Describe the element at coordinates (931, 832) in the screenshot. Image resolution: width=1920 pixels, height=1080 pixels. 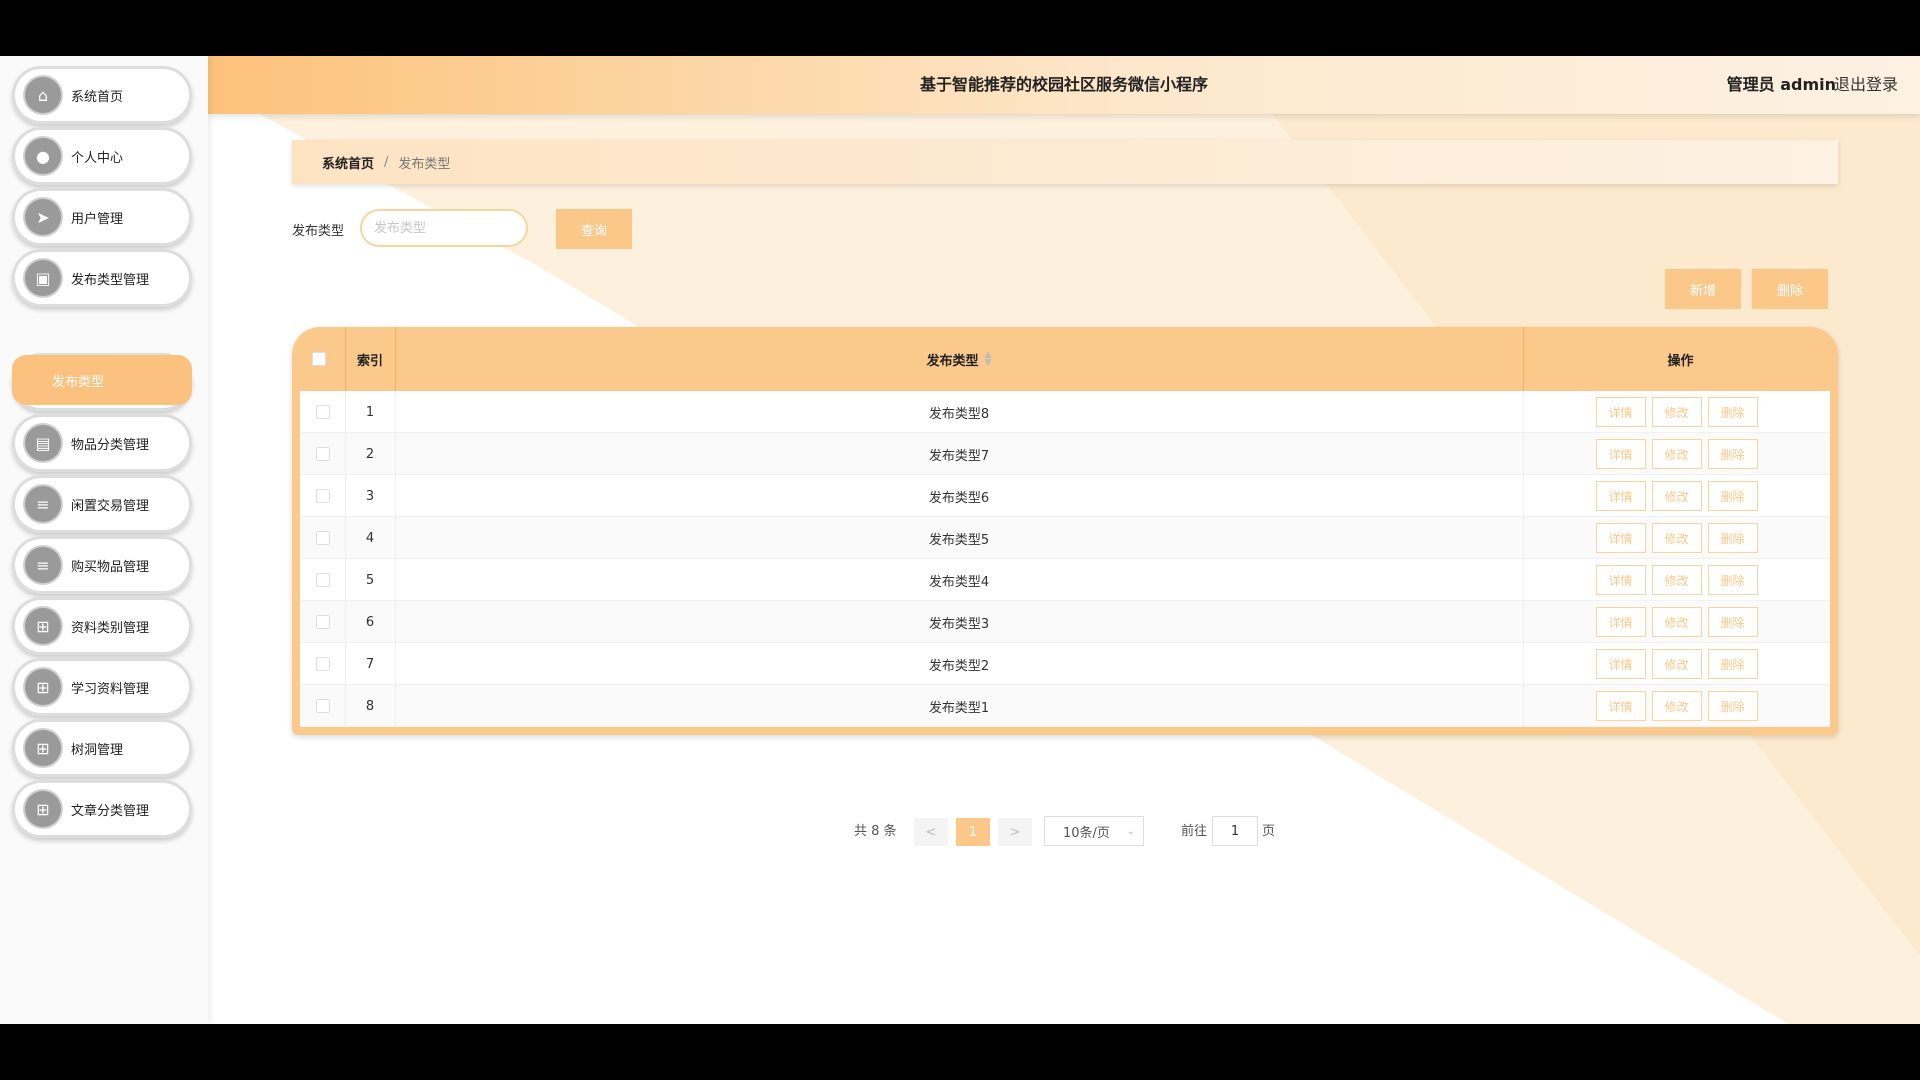
I see `pagination-prev-button: <` at that location.